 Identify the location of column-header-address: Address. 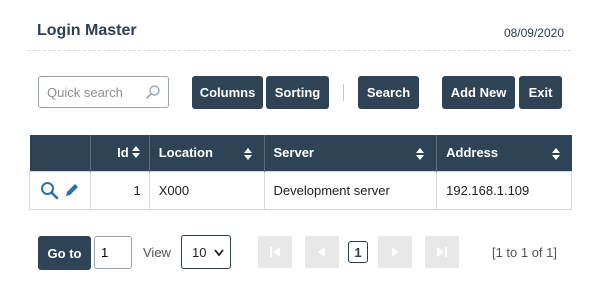
(504, 153).